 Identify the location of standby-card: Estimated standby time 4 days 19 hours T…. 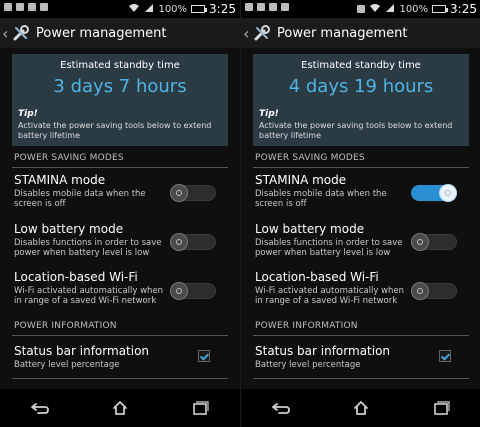
(361, 100).